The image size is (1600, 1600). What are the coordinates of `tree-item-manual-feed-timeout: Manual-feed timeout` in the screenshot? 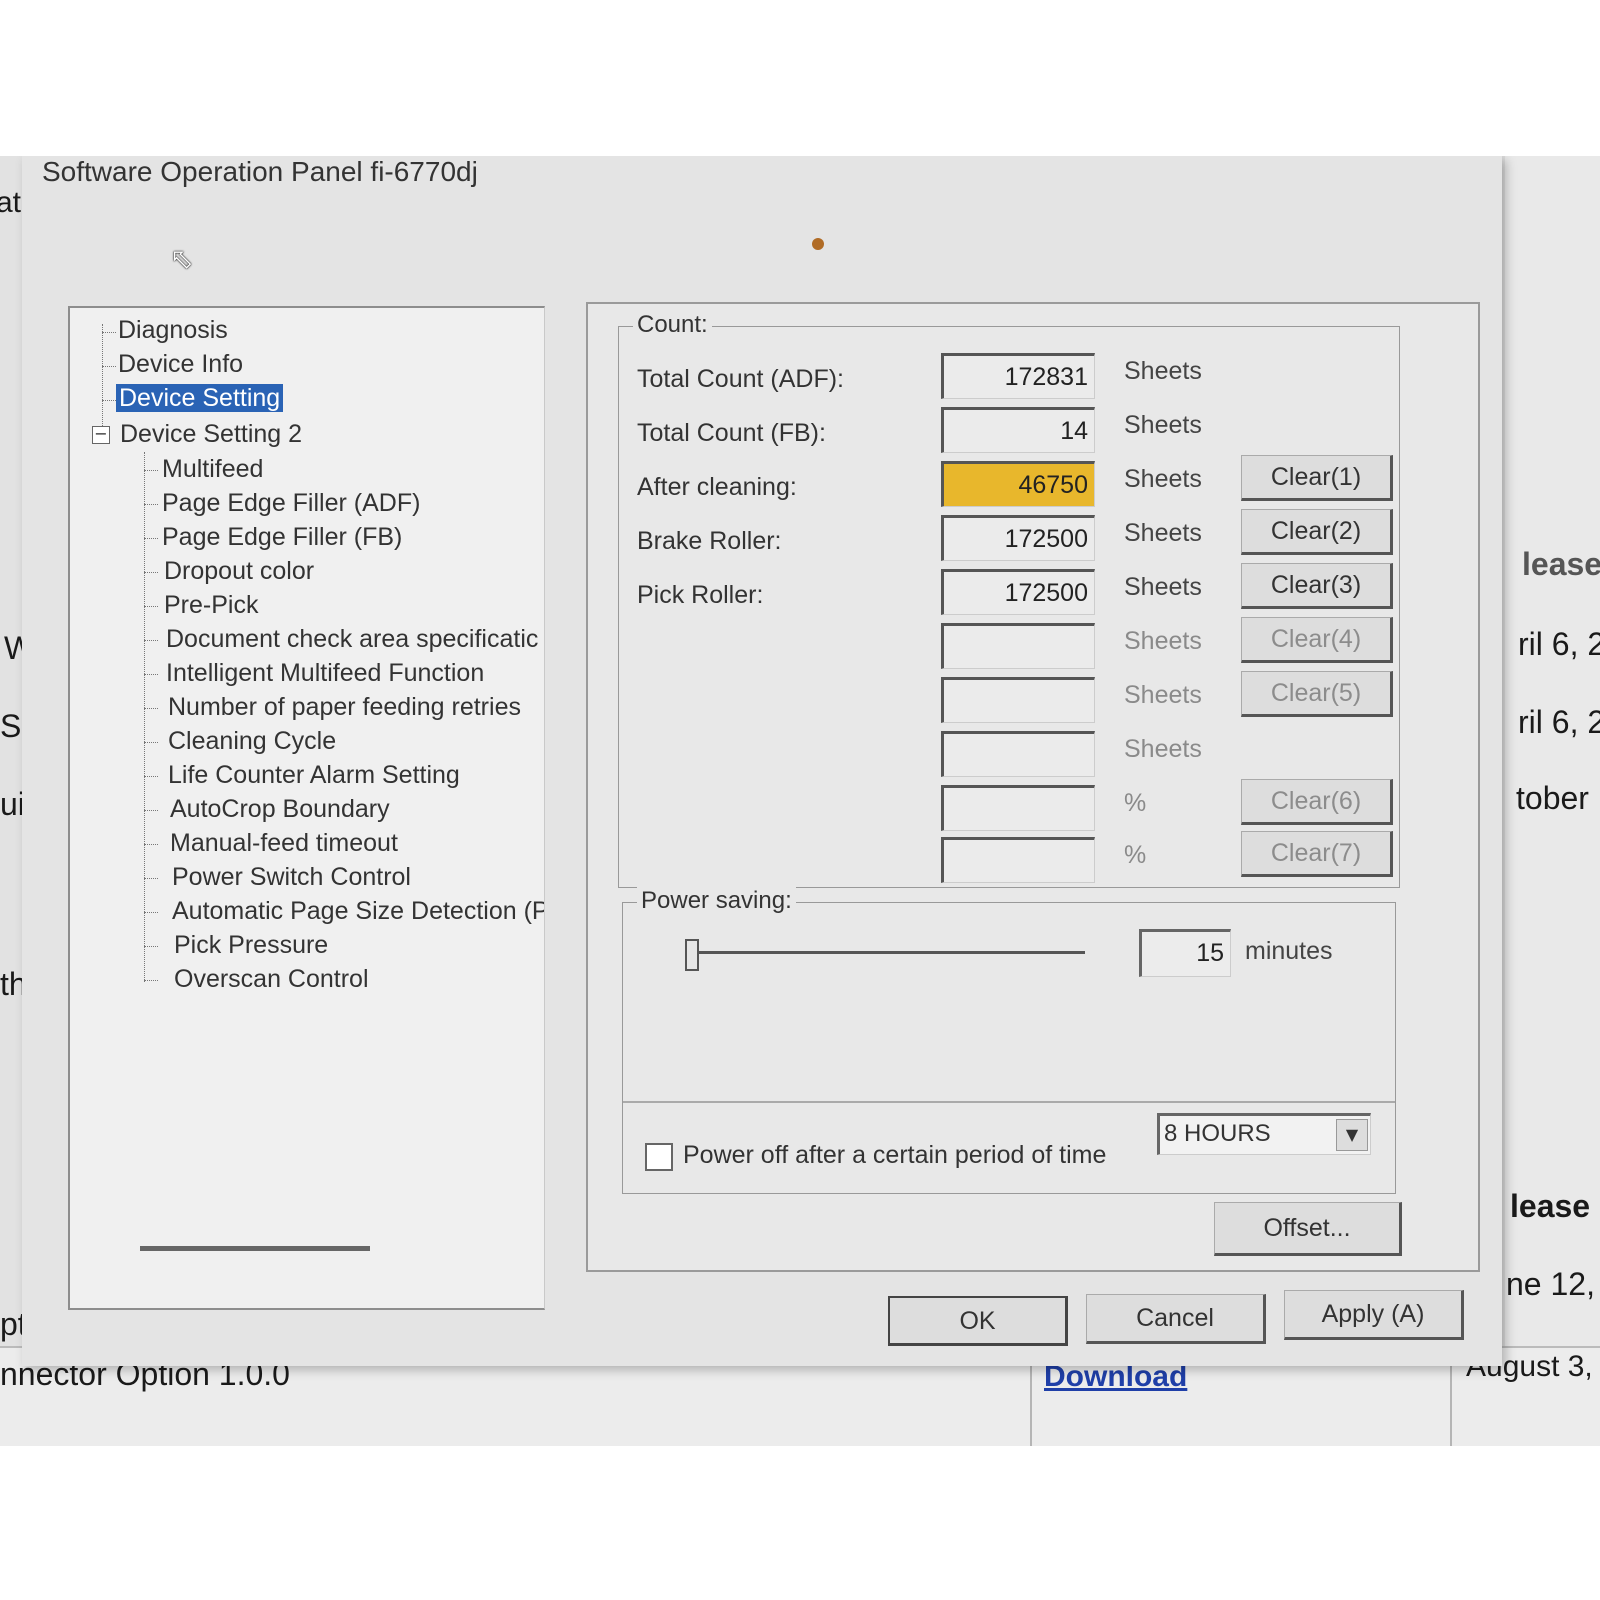 It's located at (284, 843).